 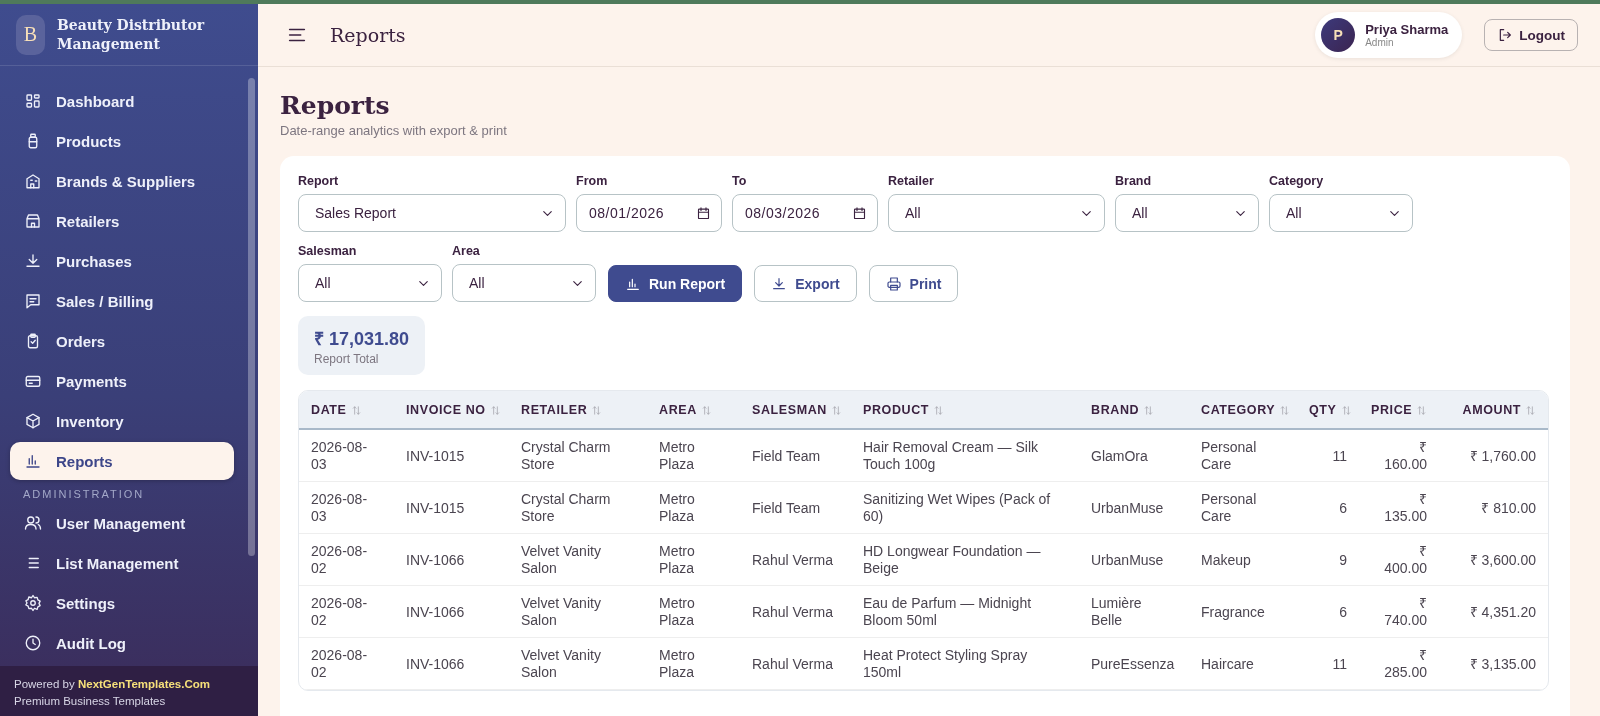 I want to click on filter-label: Category, so click(x=1297, y=181).